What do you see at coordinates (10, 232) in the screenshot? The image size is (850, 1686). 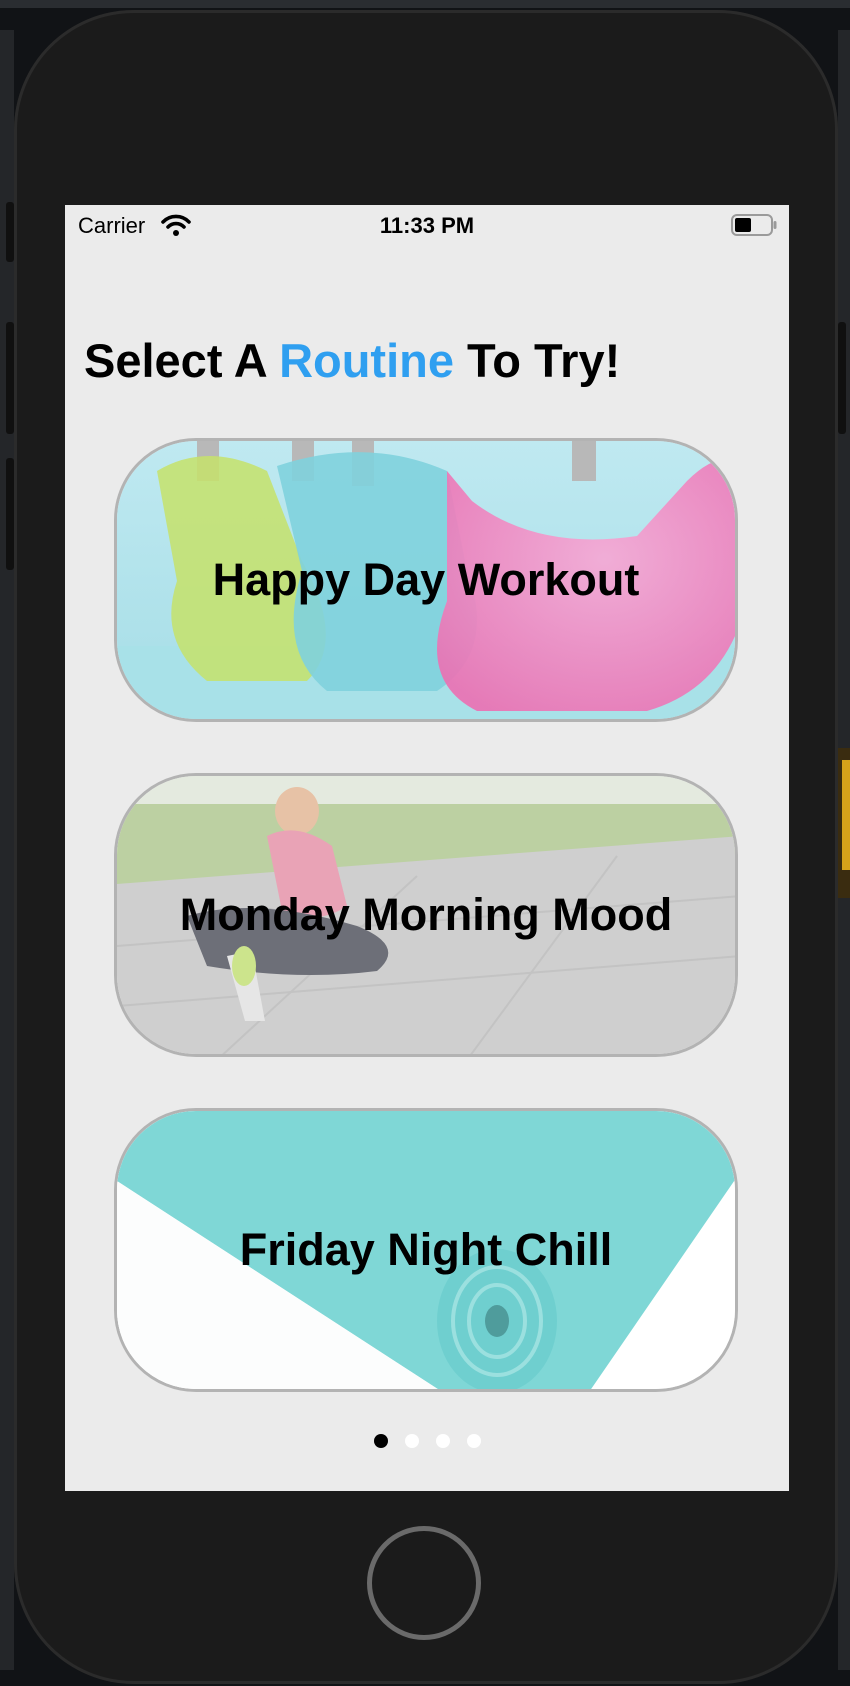 I see `mute-switch` at bounding box center [10, 232].